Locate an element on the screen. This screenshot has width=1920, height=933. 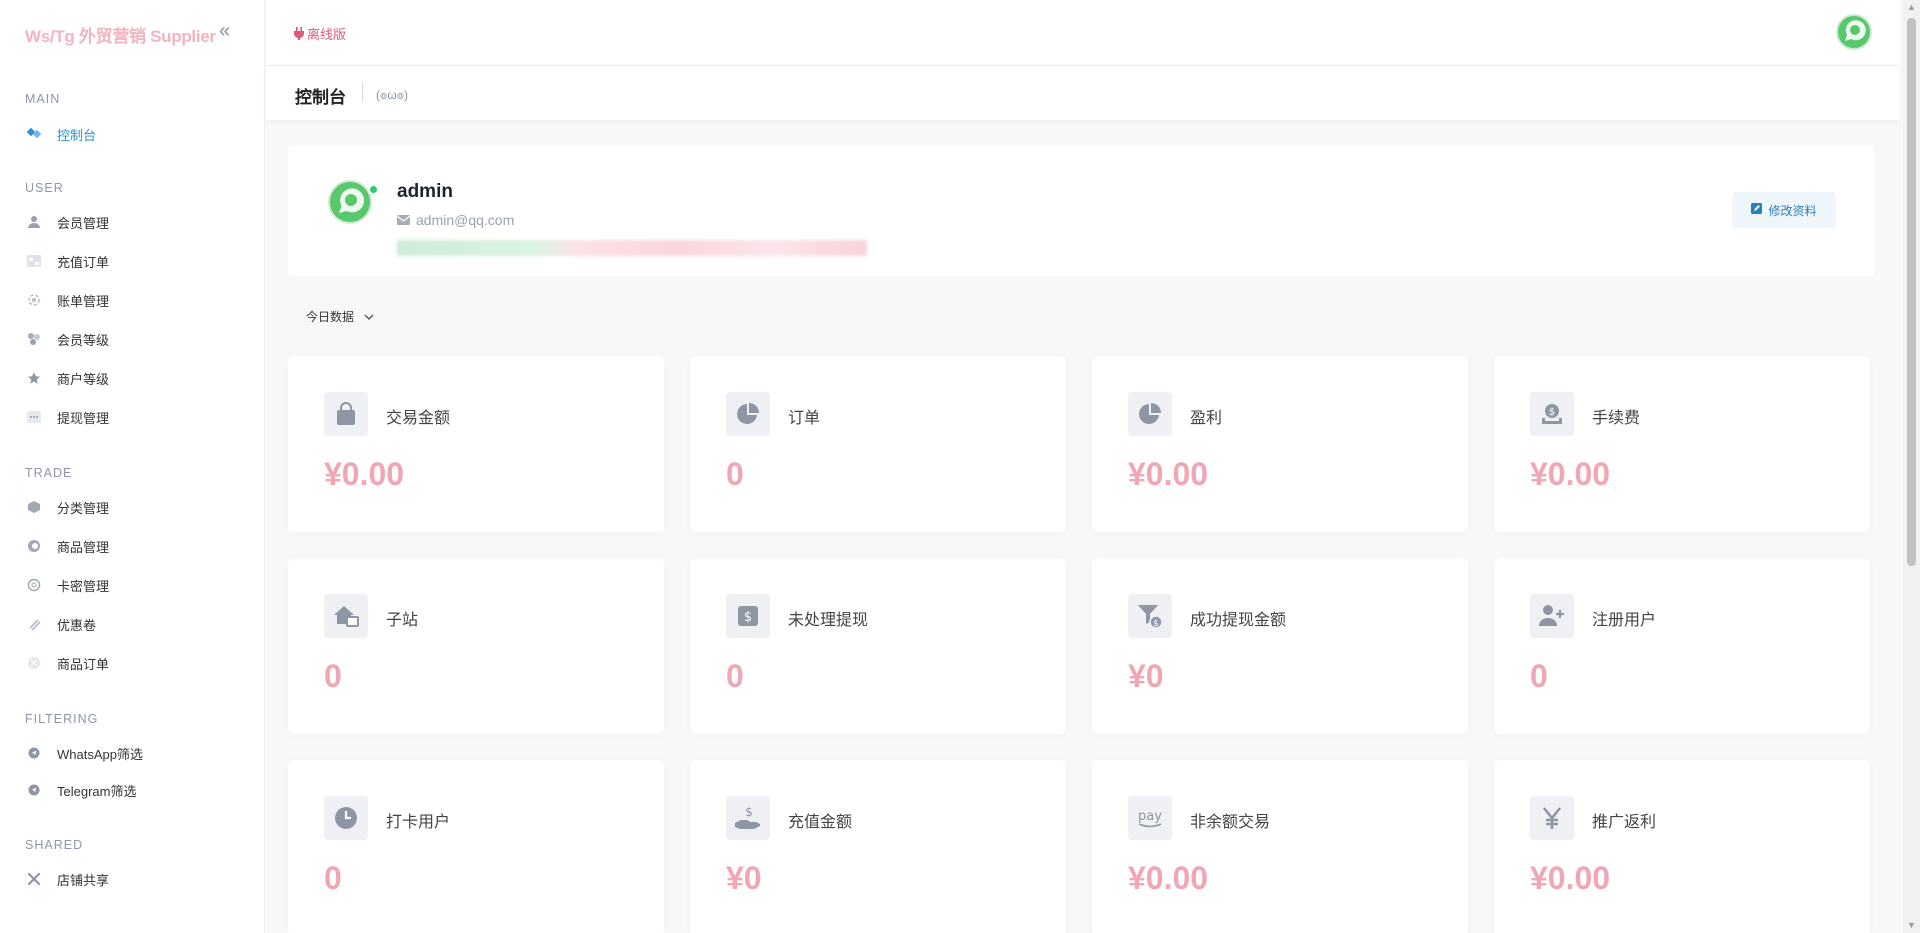
mail-icon is located at coordinates (403, 220).